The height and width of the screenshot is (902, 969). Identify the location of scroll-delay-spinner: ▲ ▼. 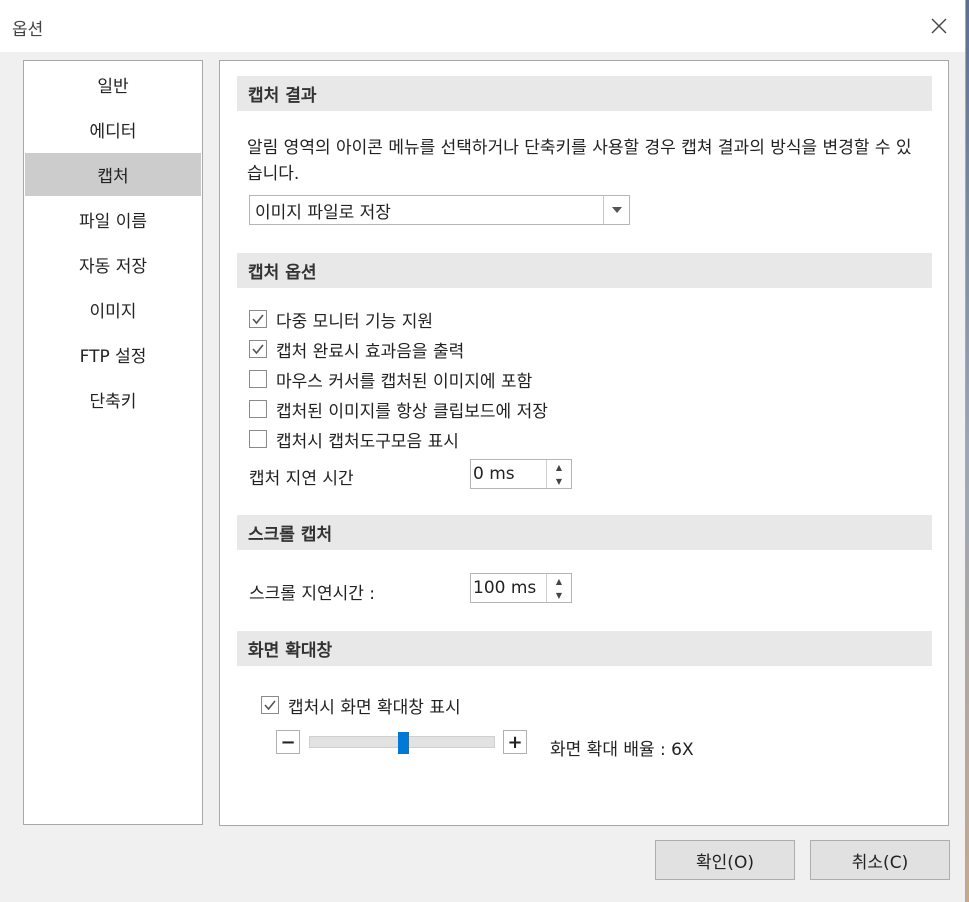
(521, 588).